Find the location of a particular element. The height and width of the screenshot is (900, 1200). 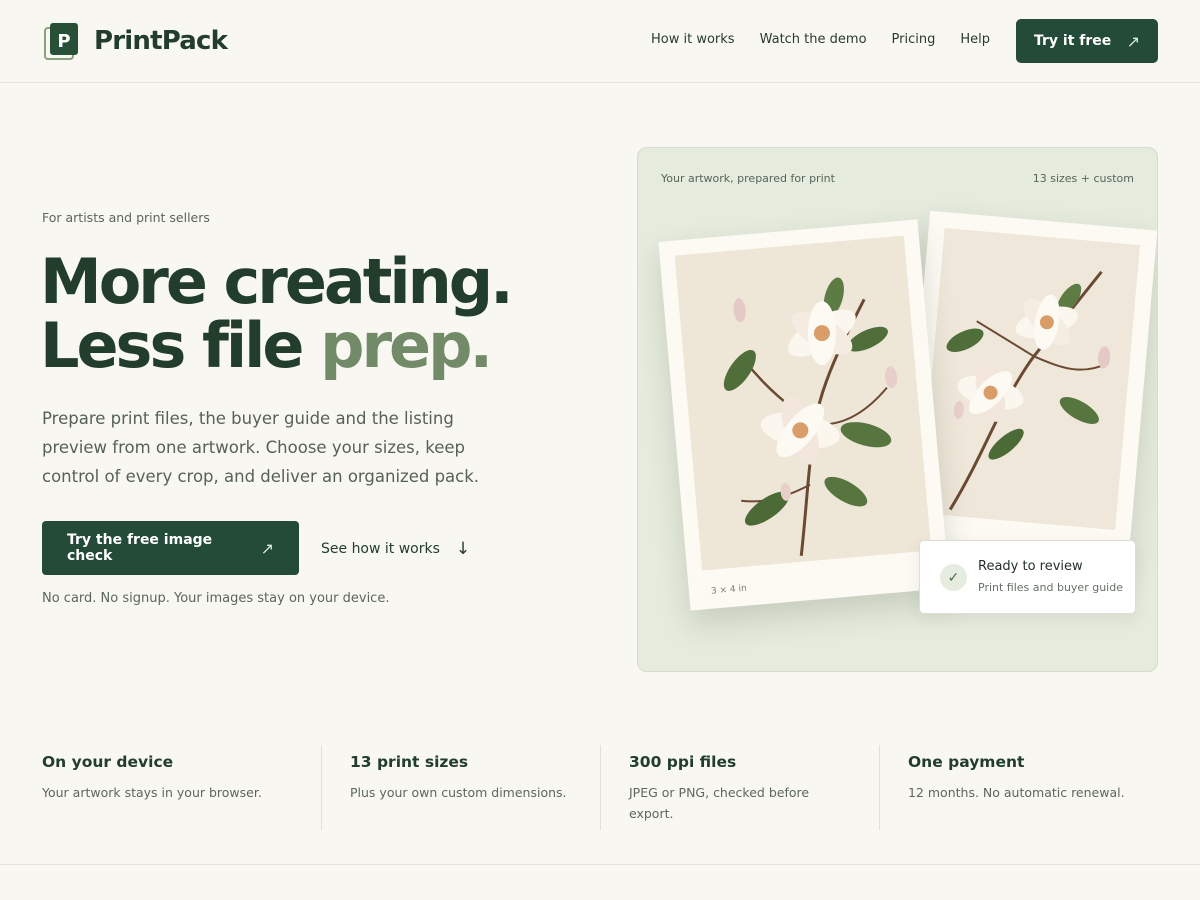

front-print-size-label: 3 × 4 in is located at coordinates (729, 590).